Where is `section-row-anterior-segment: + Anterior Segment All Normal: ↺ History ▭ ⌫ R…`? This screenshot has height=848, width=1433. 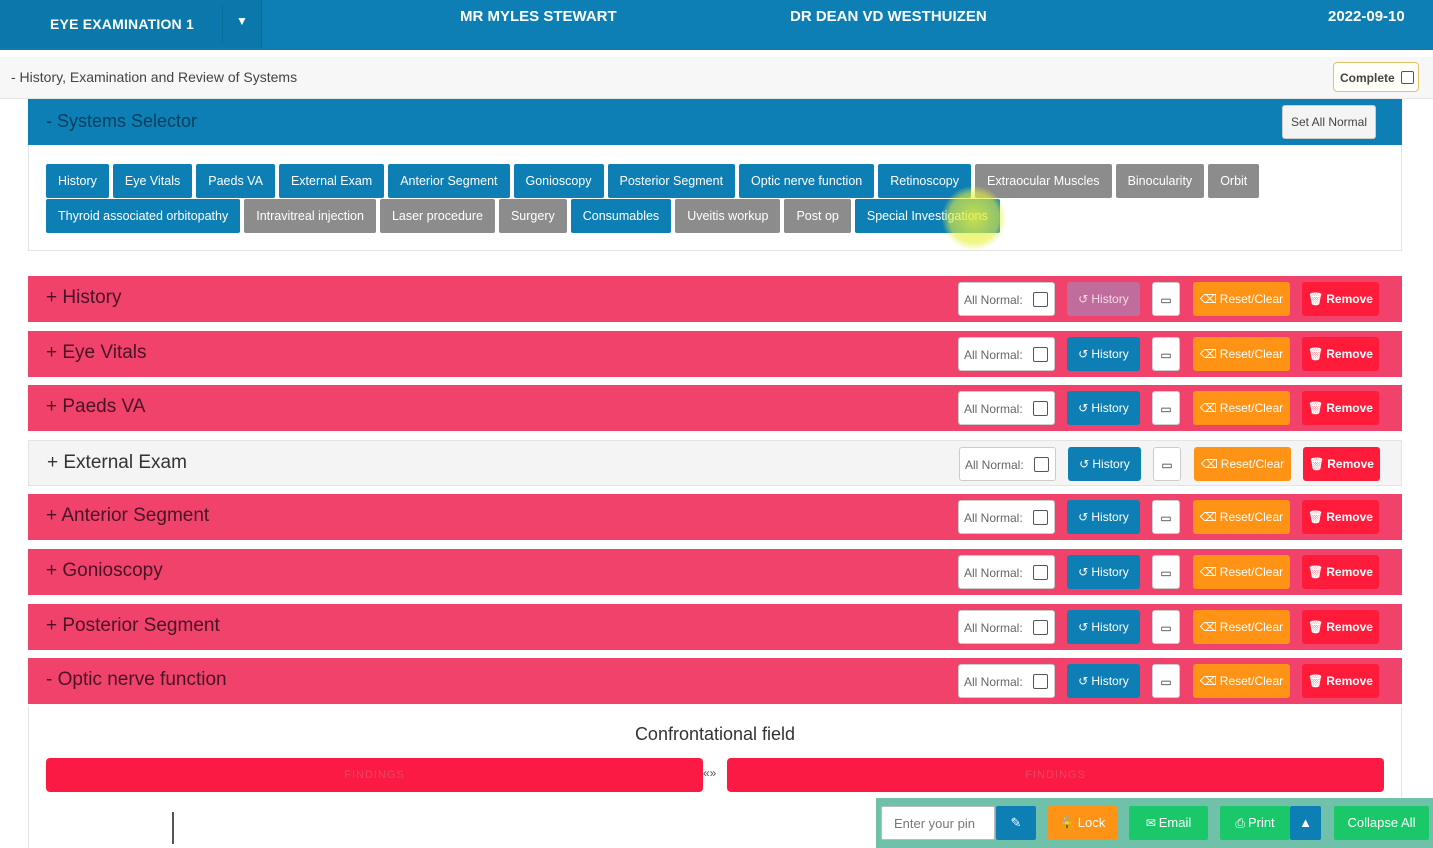
section-row-anterior-segment: + Anterior Segment All Normal: ↺ History ▭ ⌫ R… is located at coordinates (715, 517).